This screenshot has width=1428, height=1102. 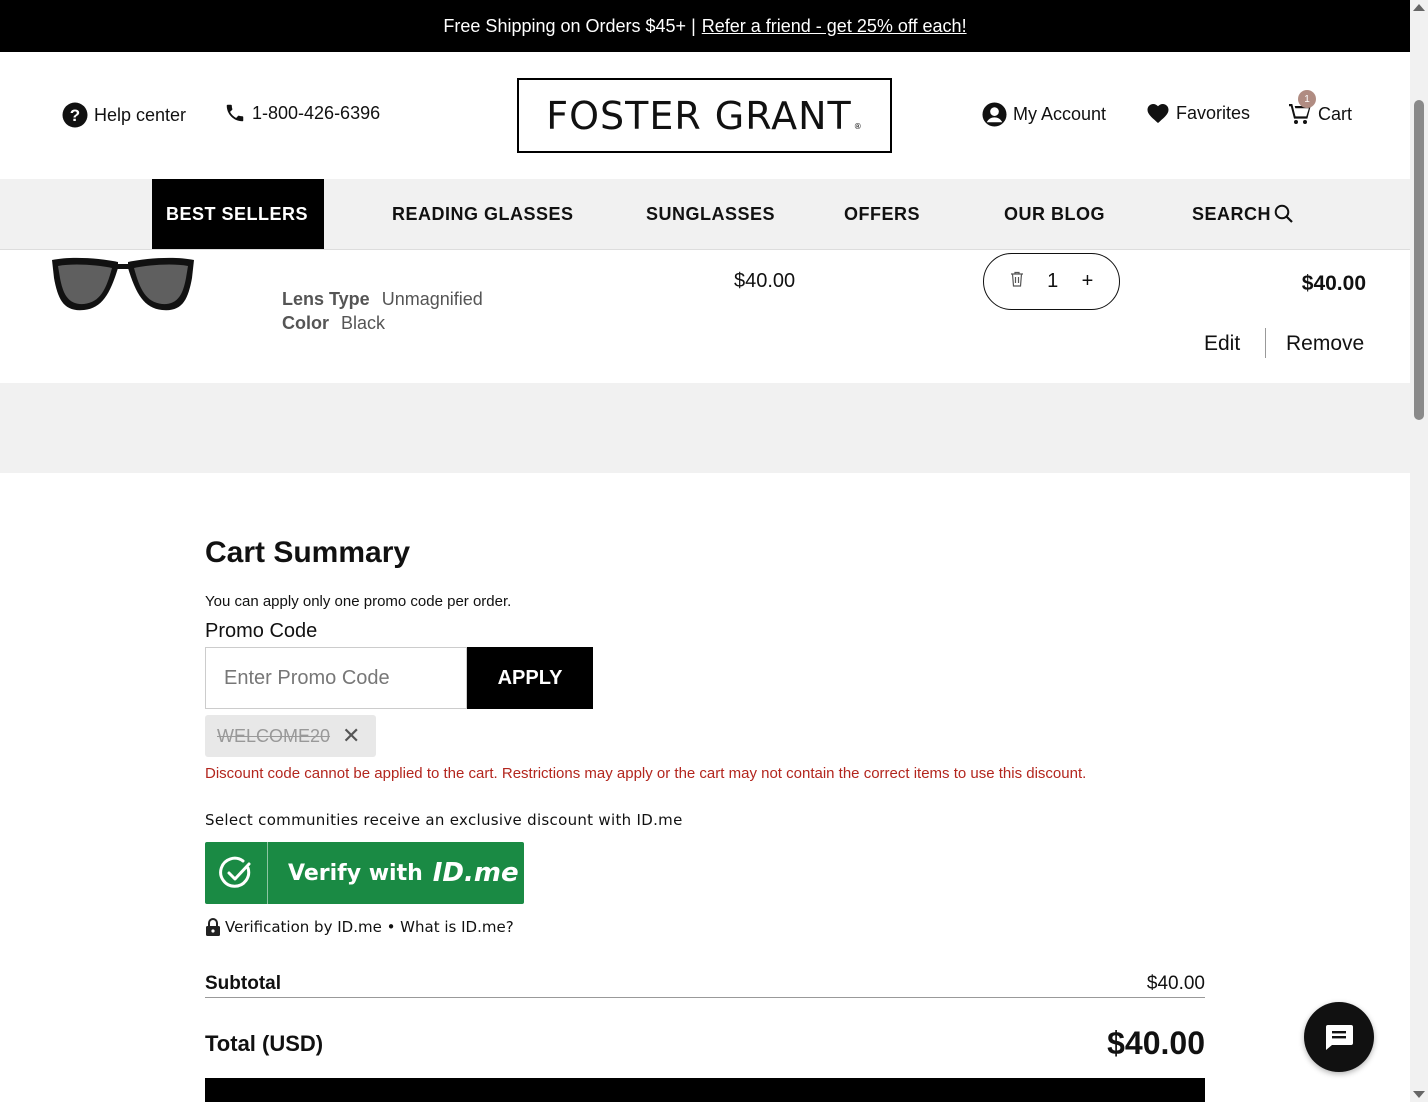 I want to click on subtotal-value: $40.00, so click(x=1175, y=983).